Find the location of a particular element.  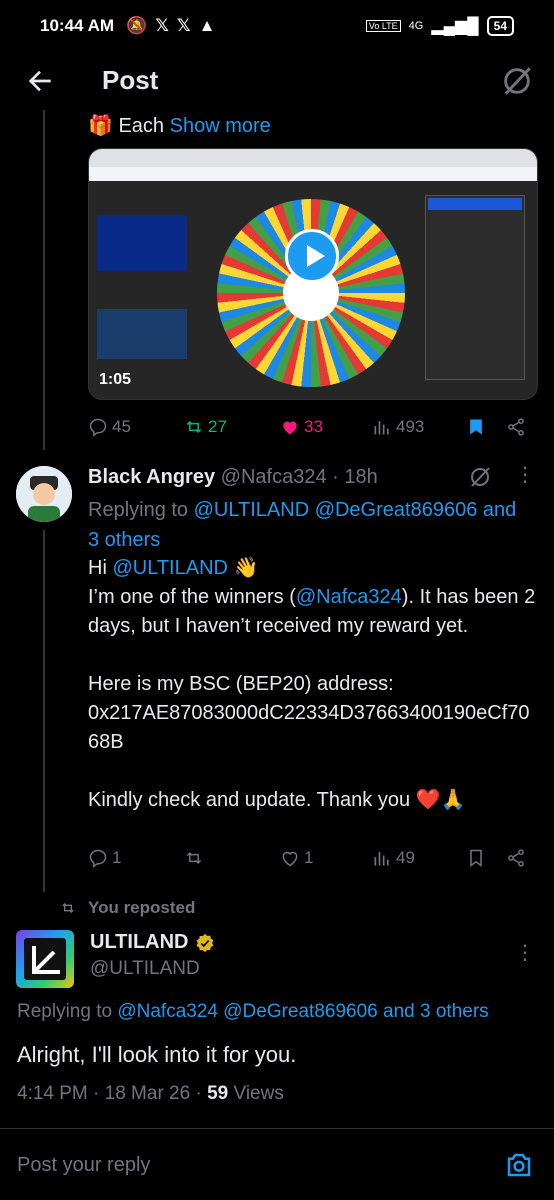

video-frame-name-list is located at coordinates (475, 287).